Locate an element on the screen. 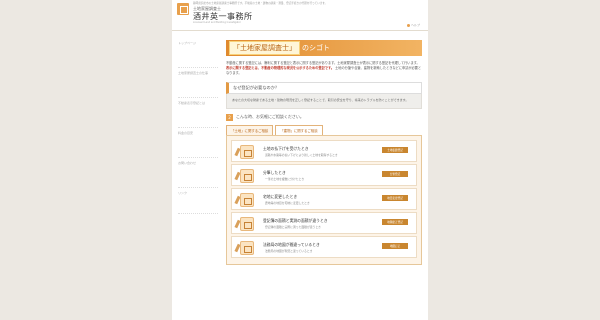  card-title: 土地の払下げを受けたとき is located at coordinates (286, 148).